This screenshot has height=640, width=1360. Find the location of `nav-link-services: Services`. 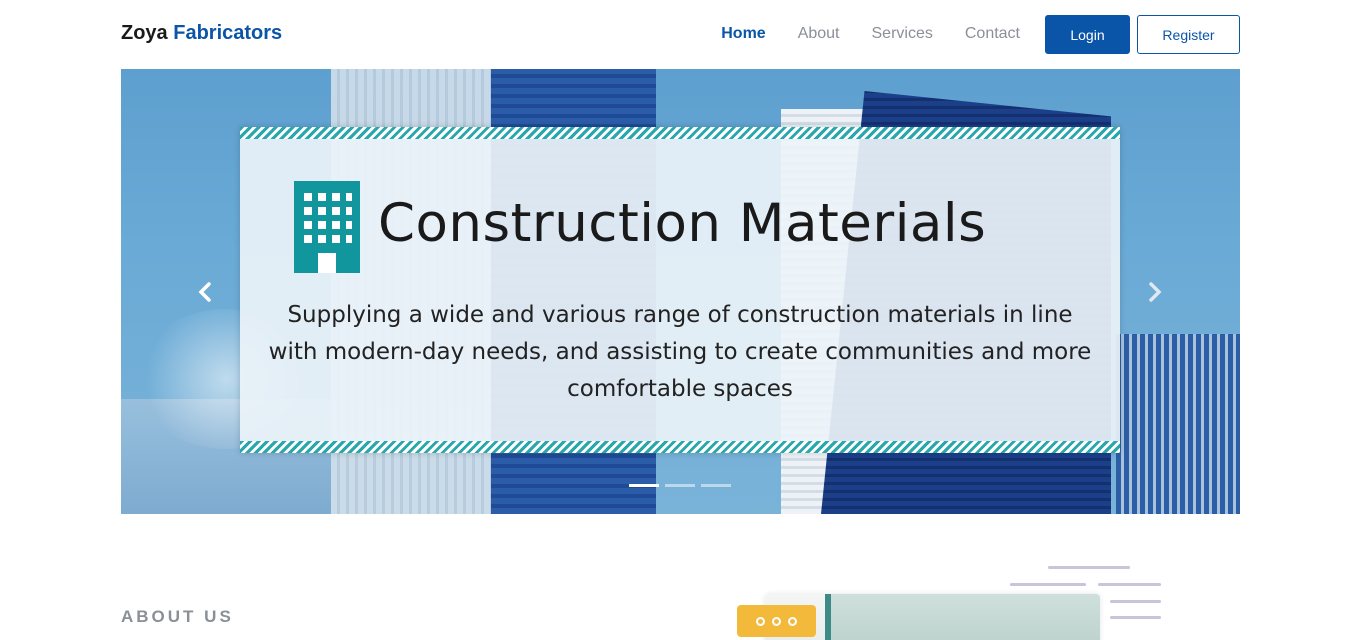

nav-link-services: Services is located at coordinates (902, 34).